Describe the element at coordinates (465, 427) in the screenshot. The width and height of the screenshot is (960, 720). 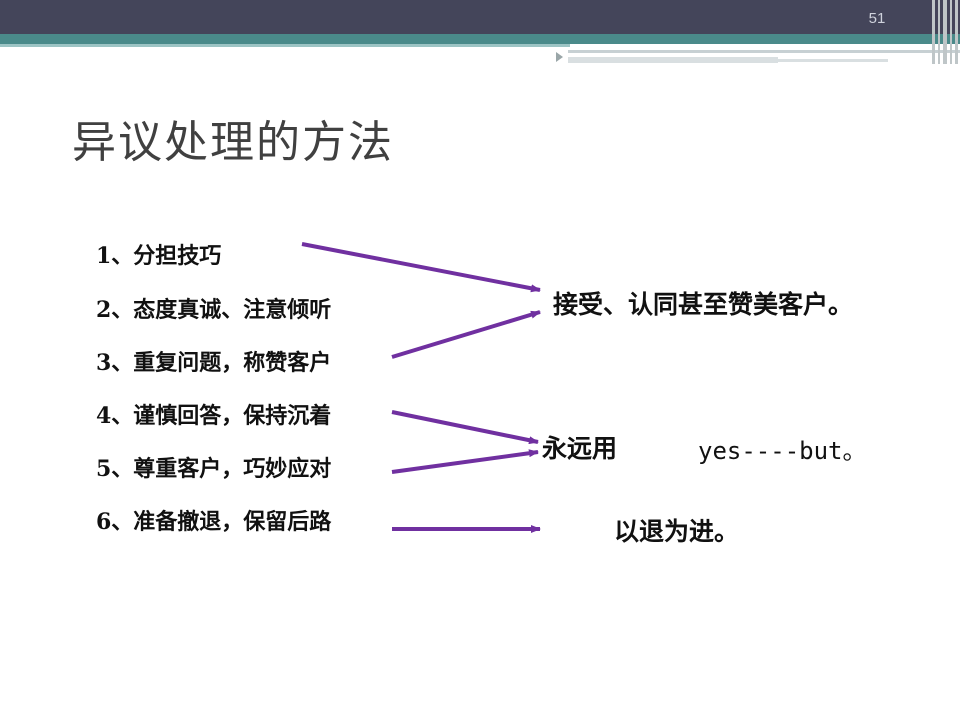
I see `arrow-4-to-yes-but` at that location.